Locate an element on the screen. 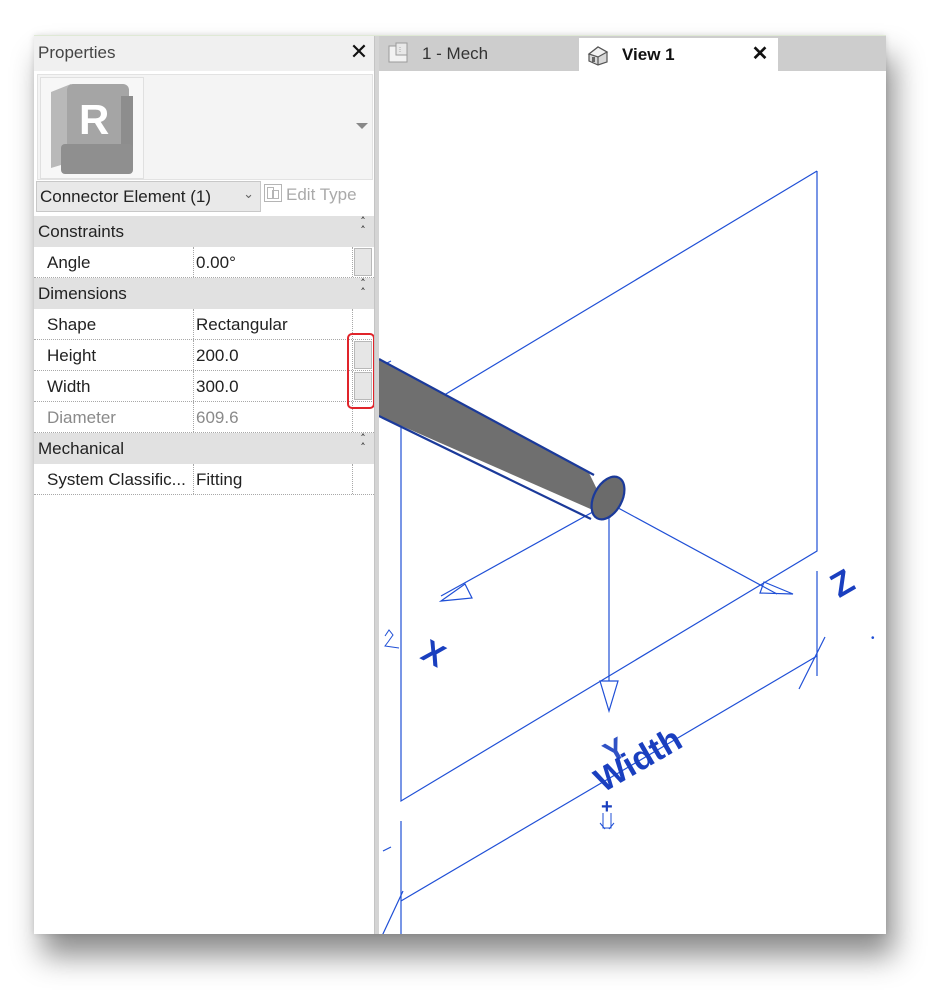  x-axis-line is located at coordinates (525, 549).